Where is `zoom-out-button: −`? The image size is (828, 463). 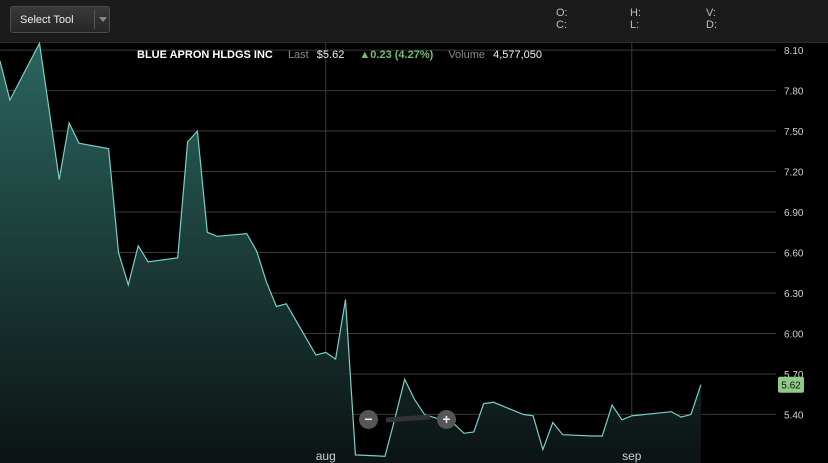 zoom-out-button: − is located at coordinates (368, 419).